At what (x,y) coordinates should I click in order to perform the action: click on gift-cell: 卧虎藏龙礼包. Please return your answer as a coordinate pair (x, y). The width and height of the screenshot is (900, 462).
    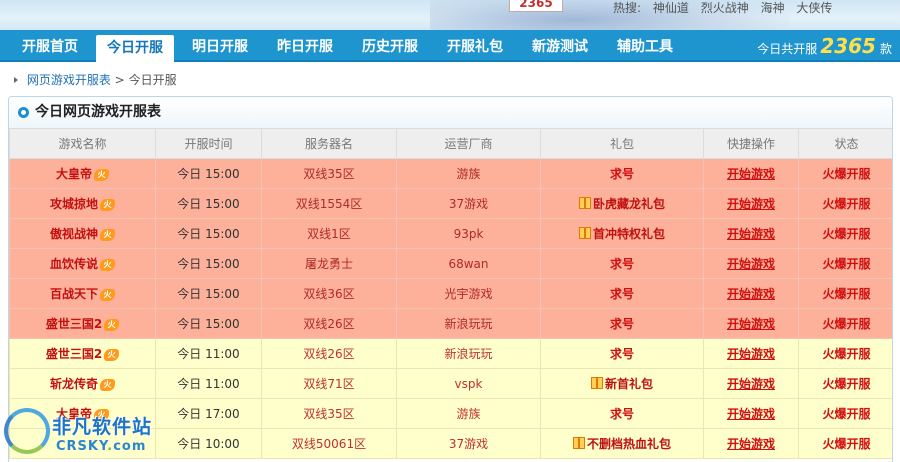
    Looking at the image, I should click on (622, 203).